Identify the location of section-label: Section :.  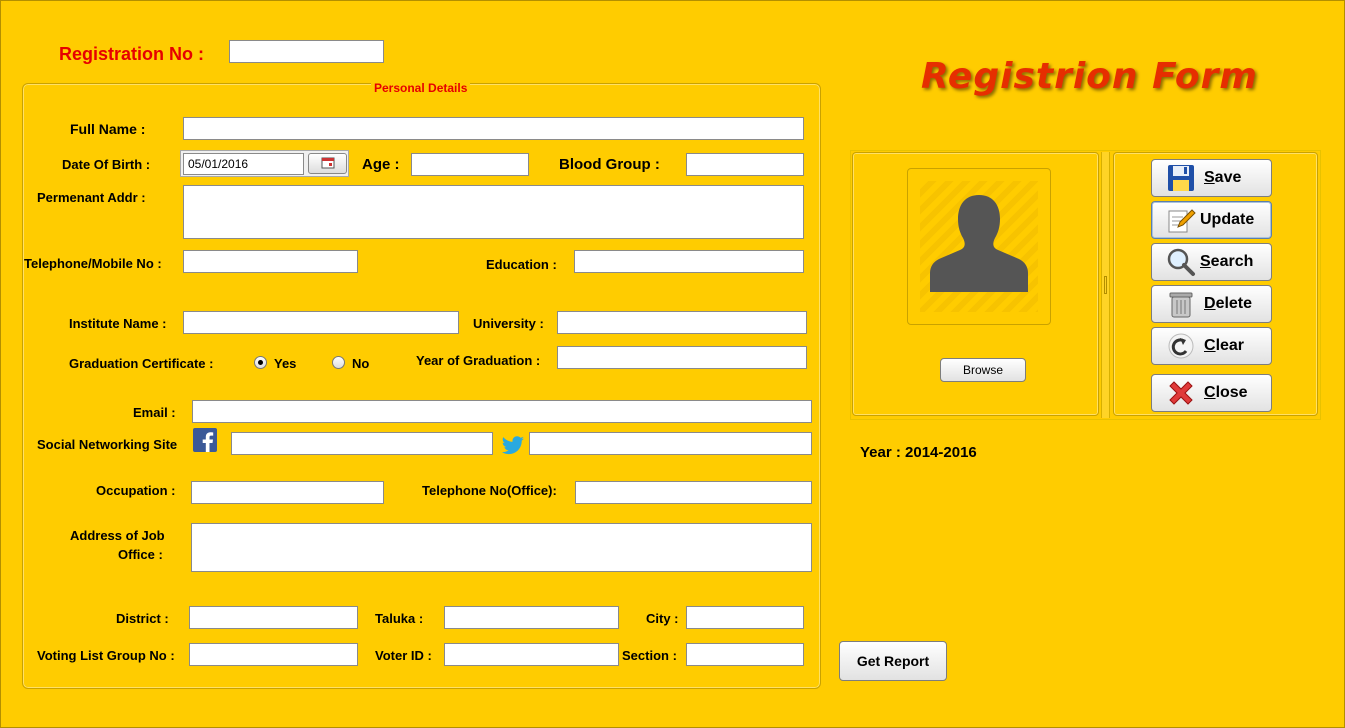
(649, 655).